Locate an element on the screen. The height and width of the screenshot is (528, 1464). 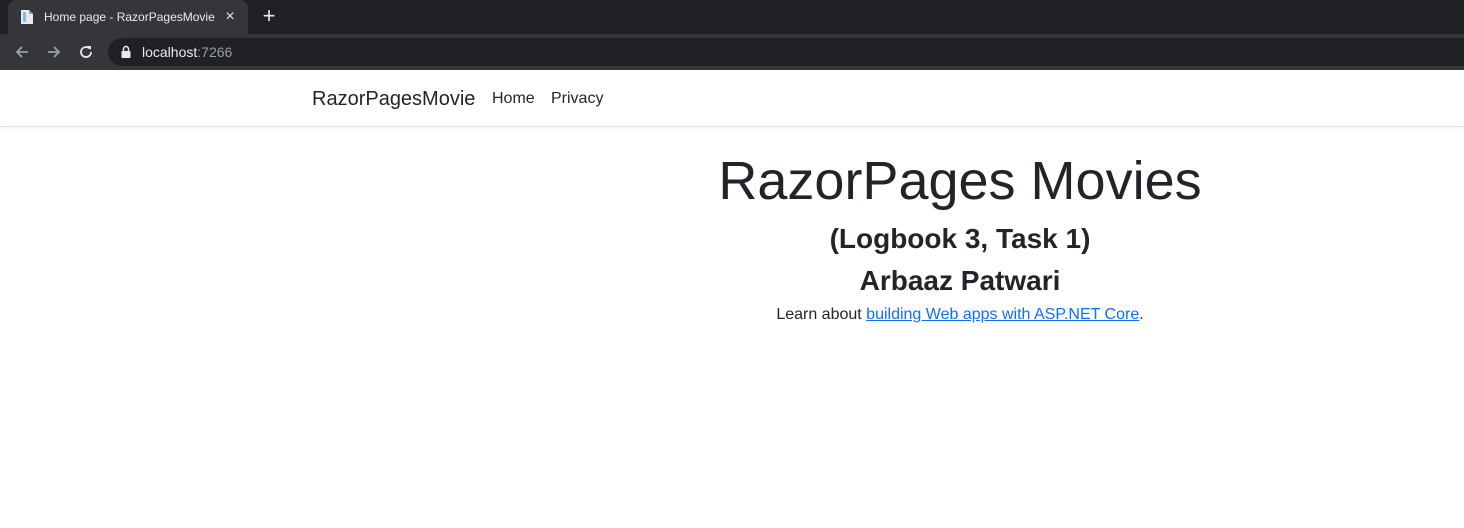
address-bar: localhost:7266 is located at coordinates (786, 52).